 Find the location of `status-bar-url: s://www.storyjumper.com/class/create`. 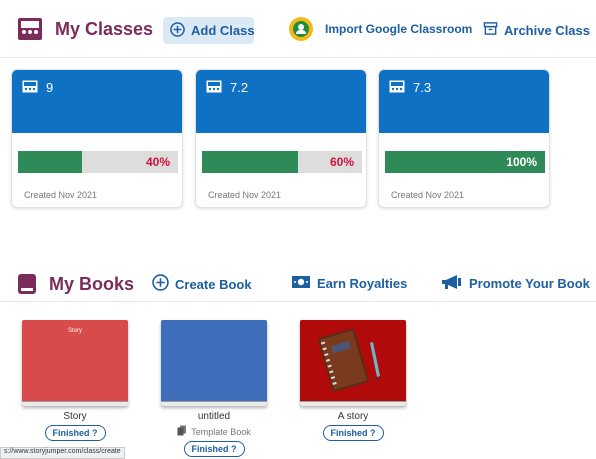

status-bar-url: s://www.storyjumper.com/class/create is located at coordinates (62, 453).